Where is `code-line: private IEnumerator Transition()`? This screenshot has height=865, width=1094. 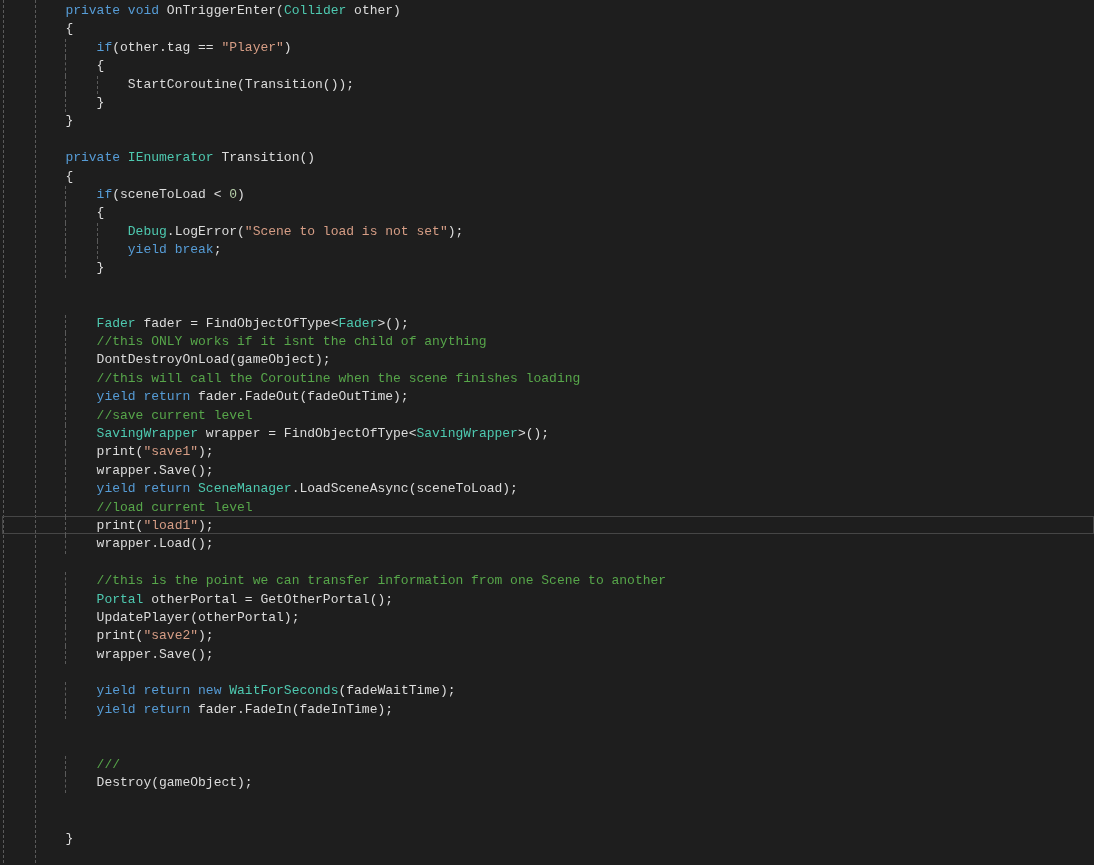 code-line: private IEnumerator Transition() is located at coordinates (190, 158).